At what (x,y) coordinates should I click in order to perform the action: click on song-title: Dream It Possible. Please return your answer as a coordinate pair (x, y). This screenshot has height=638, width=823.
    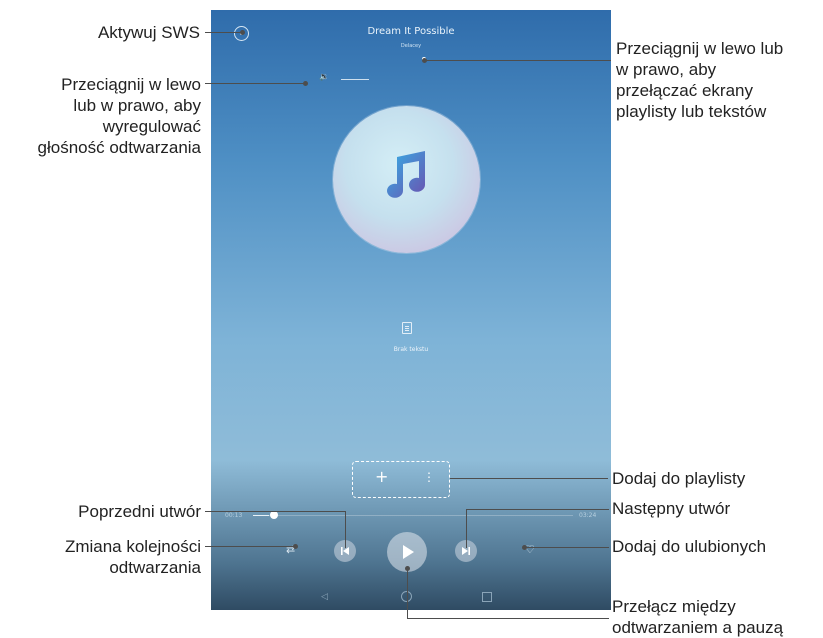
    Looking at the image, I should click on (411, 31).